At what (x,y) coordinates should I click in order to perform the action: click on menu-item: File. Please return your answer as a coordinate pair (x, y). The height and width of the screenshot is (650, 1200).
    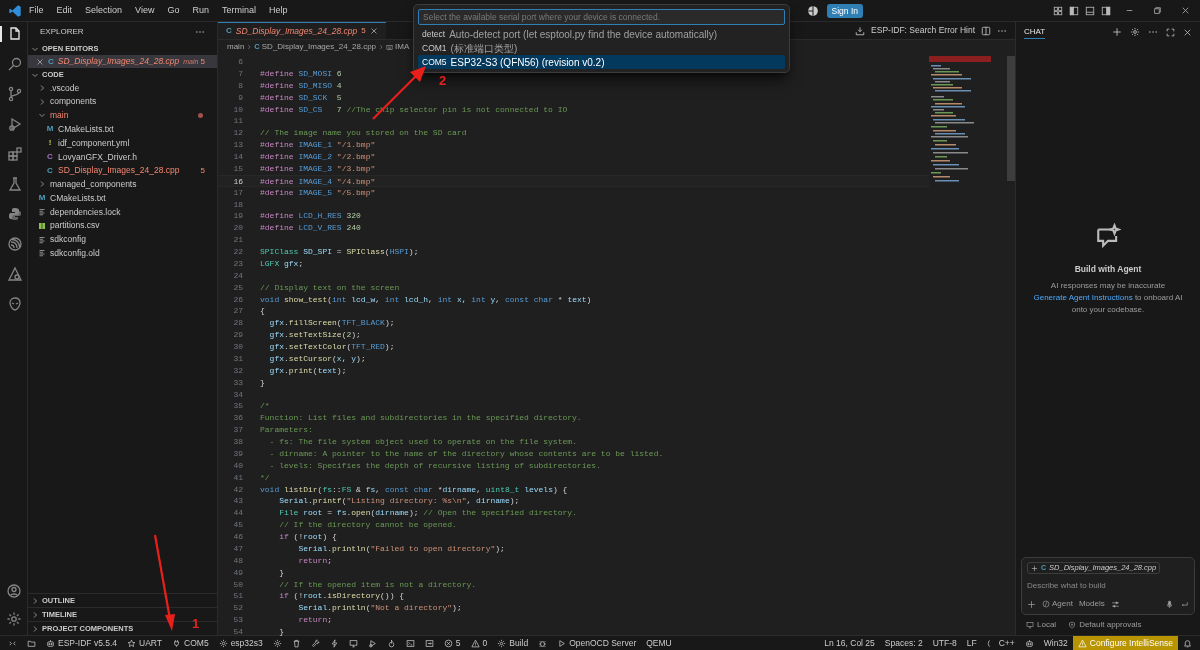
    Looking at the image, I should click on (36, 10).